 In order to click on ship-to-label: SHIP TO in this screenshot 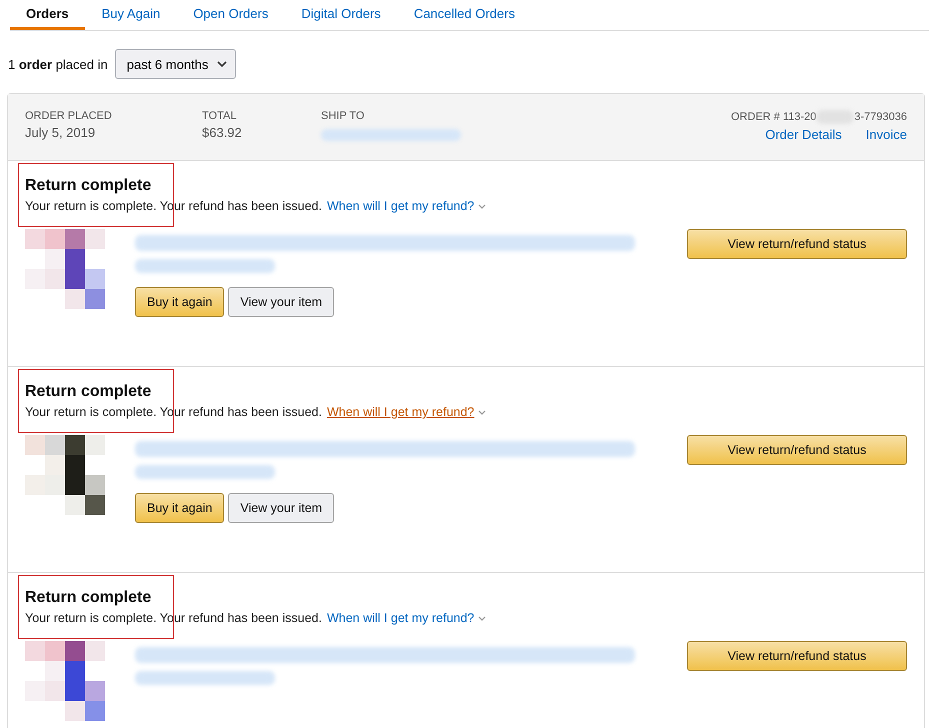, I will do `click(343, 116)`.